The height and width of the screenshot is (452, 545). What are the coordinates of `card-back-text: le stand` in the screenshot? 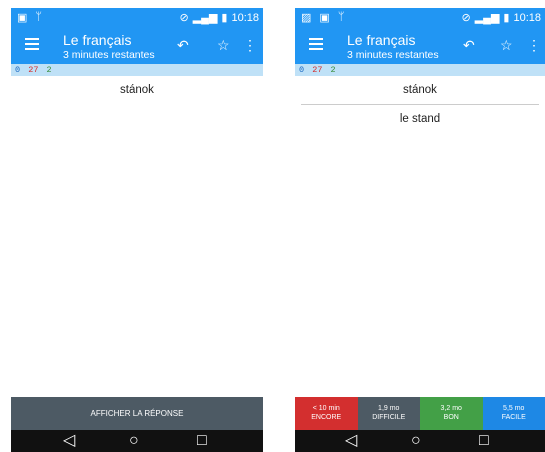 It's located at (420, 119).